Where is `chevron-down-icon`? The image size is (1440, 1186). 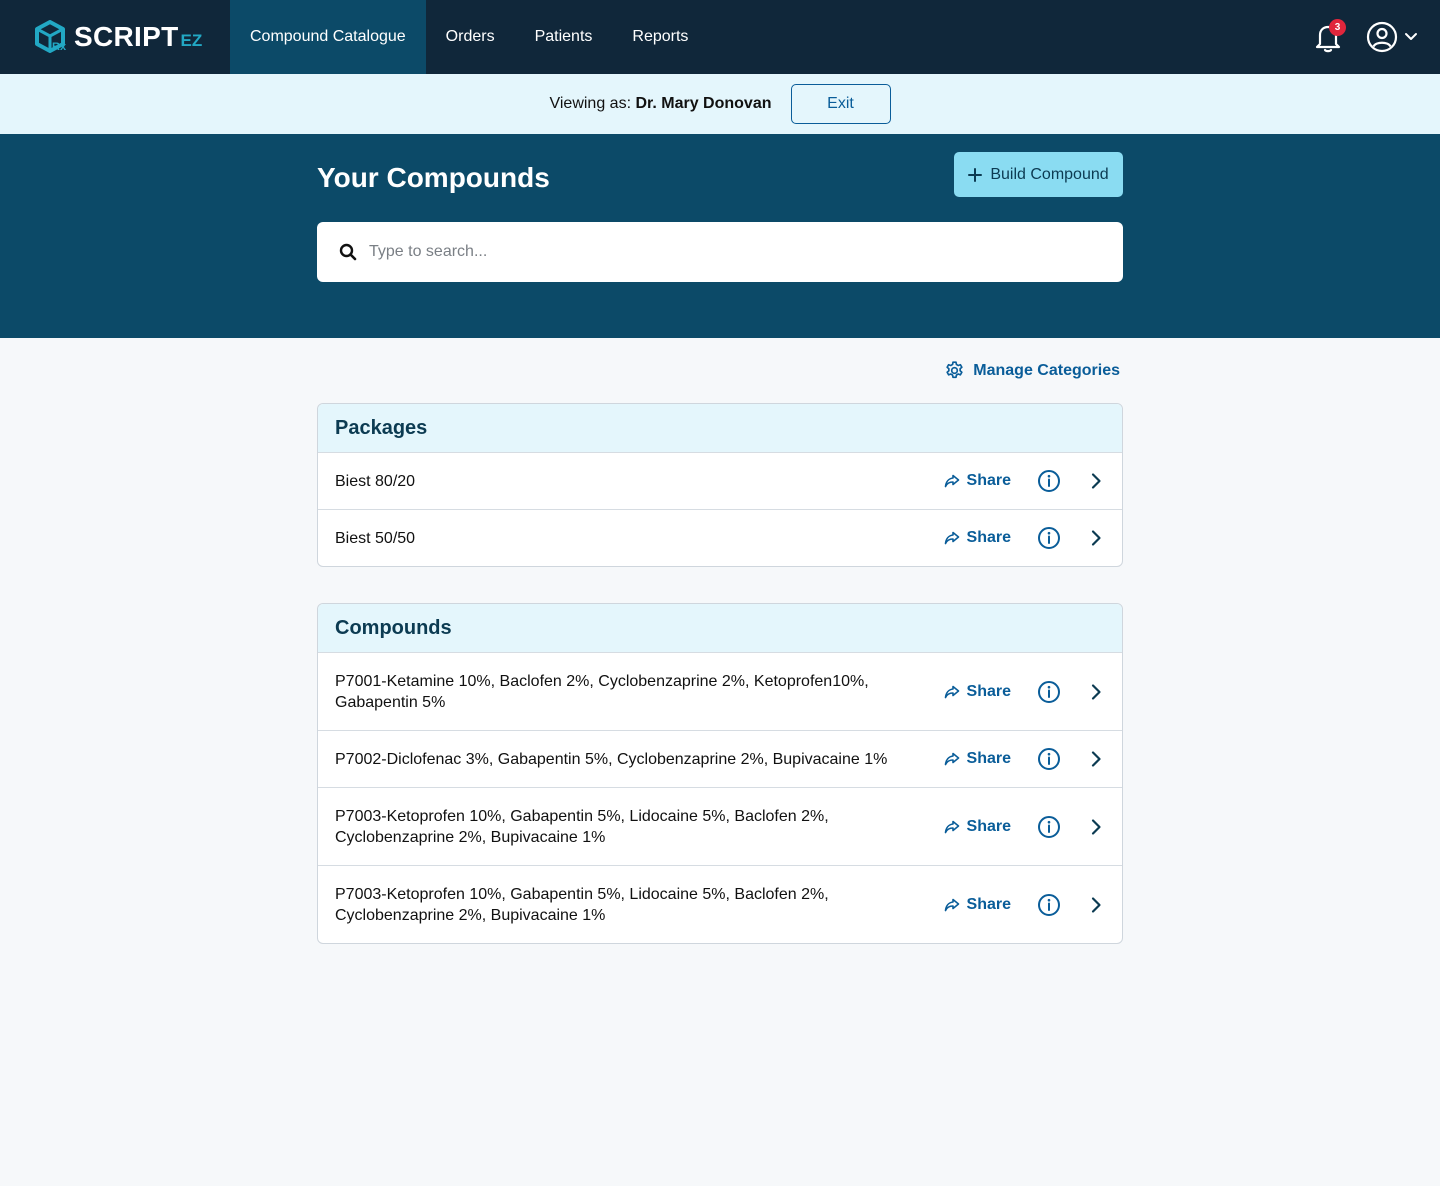 chevron-down-icon is located at coordinates (1411, 36).